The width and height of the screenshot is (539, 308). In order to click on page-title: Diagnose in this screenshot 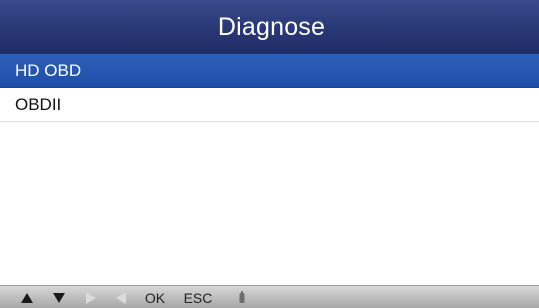, I will do `click(271, 26)`.